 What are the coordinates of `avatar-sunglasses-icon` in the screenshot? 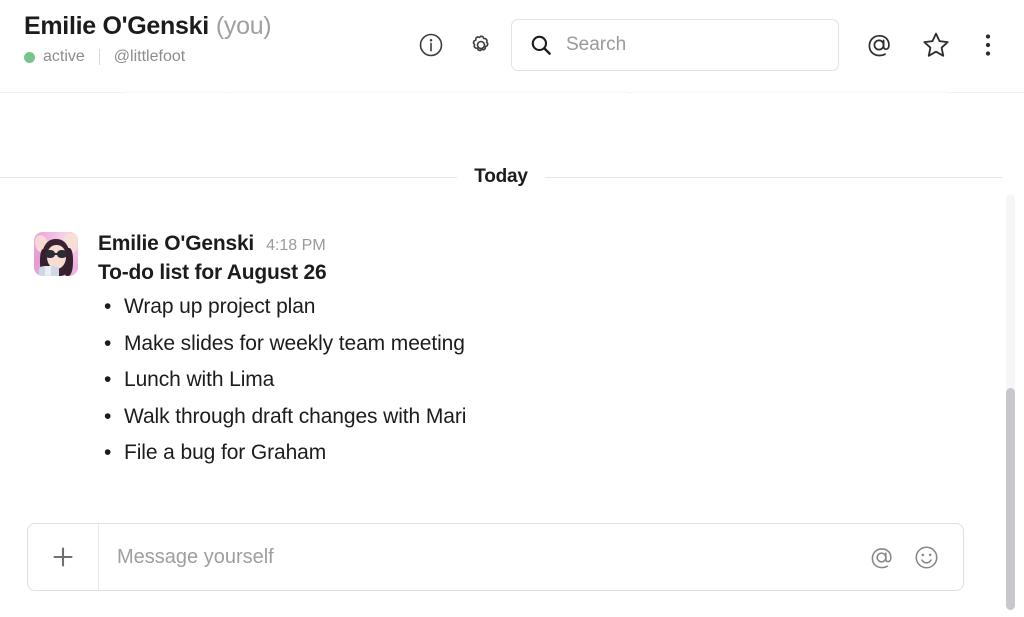 It's located at (56, 254).